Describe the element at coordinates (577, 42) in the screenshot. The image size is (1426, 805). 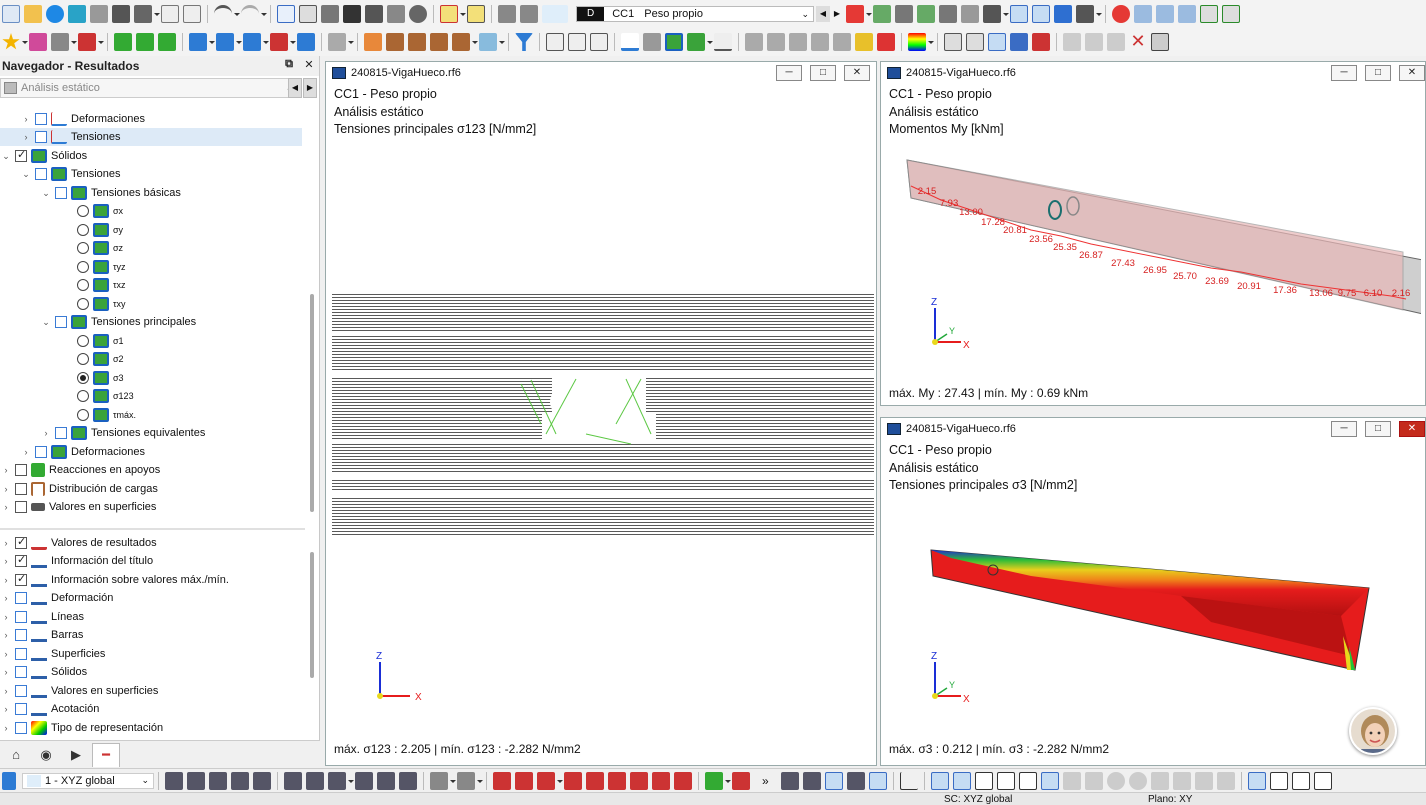
I see `section-2-icon` at that location.